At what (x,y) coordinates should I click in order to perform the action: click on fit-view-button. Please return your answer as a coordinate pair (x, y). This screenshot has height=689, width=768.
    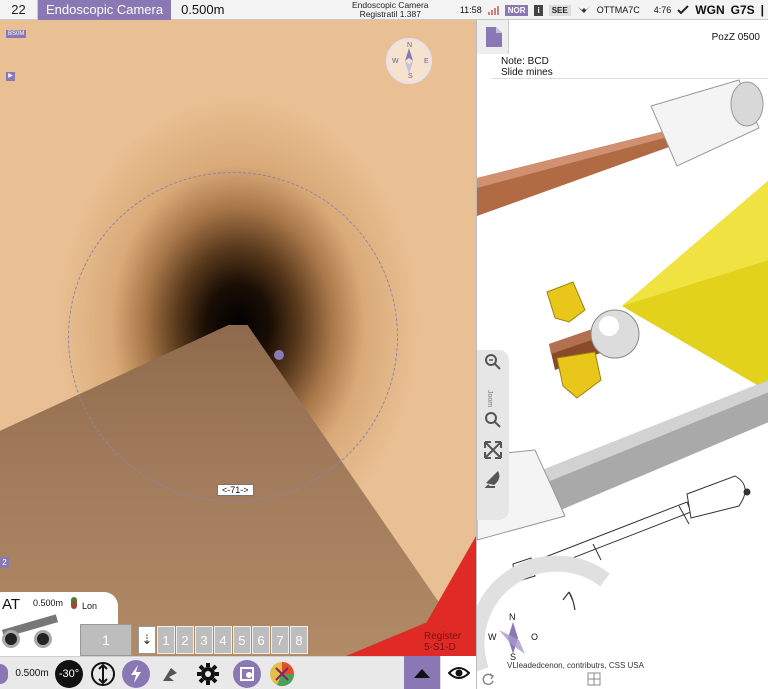
    Looking at the image, I should click on (493, 450).